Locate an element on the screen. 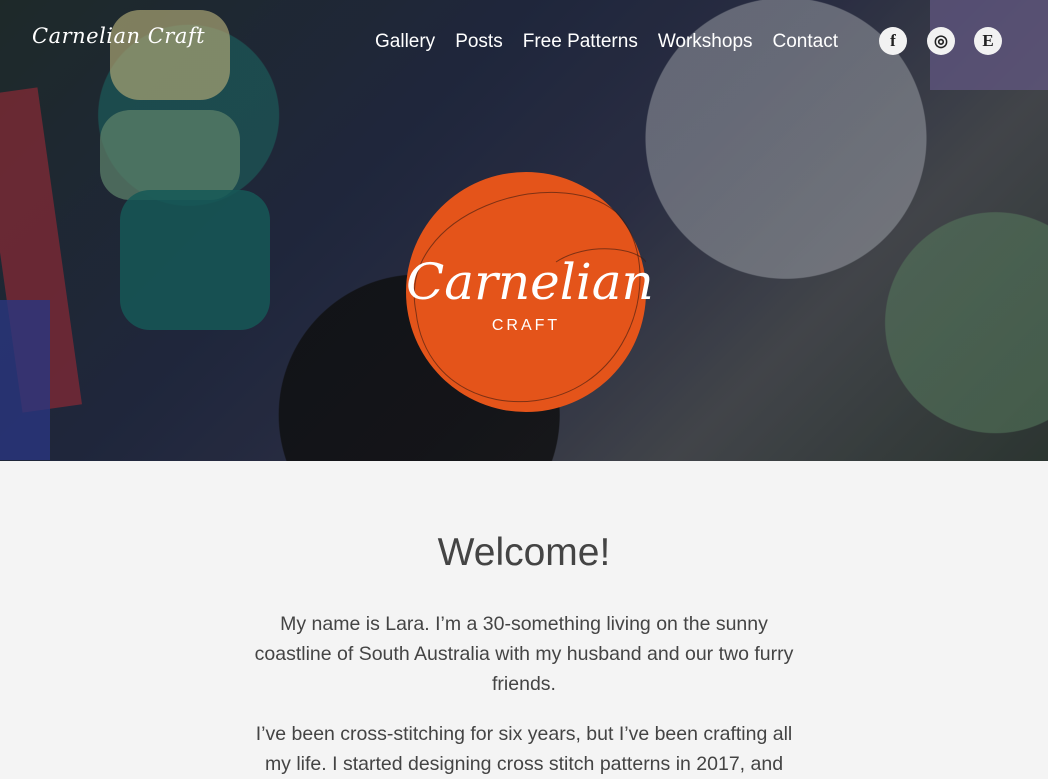 The height and width of the screenshot is (779, 1048). nav-posts: Posts is located at coordinates (479, 42).